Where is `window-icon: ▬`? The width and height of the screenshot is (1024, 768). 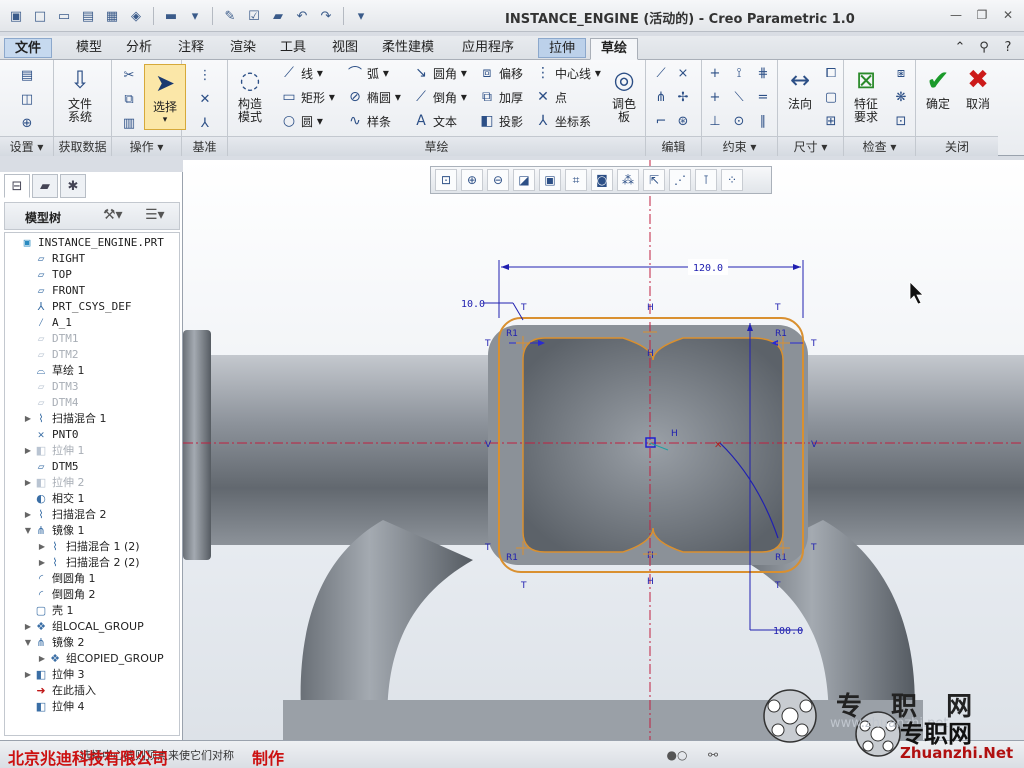
window-icon: ▬ is located at coordinates (171, 16).